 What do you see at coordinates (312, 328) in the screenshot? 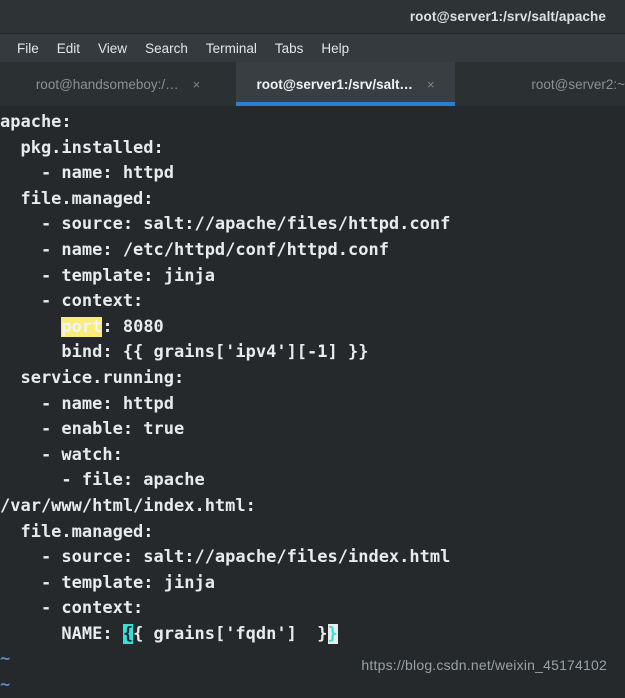
I see `terminal-line-port: port: 8080` at bounding box center [312, 328].